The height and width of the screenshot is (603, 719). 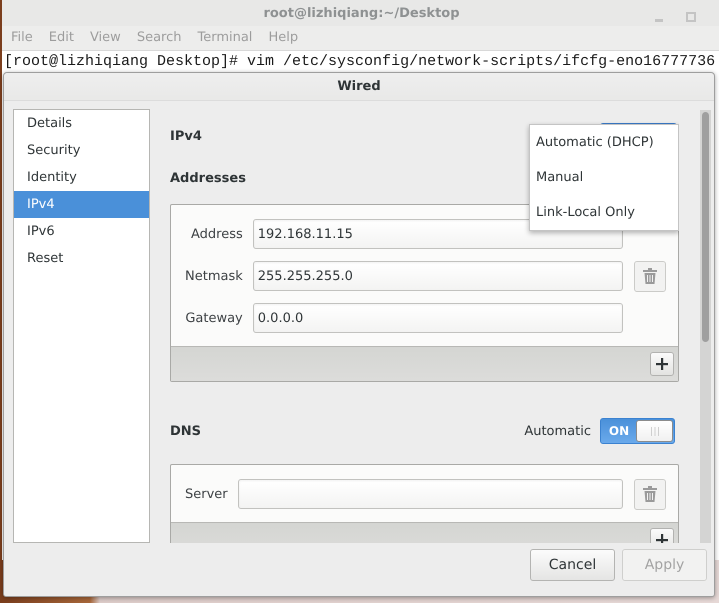 What do you see at coordinates (214, 318) in the screenshot?
I see `field-label: Gateway` at bounding box center [214, 318].